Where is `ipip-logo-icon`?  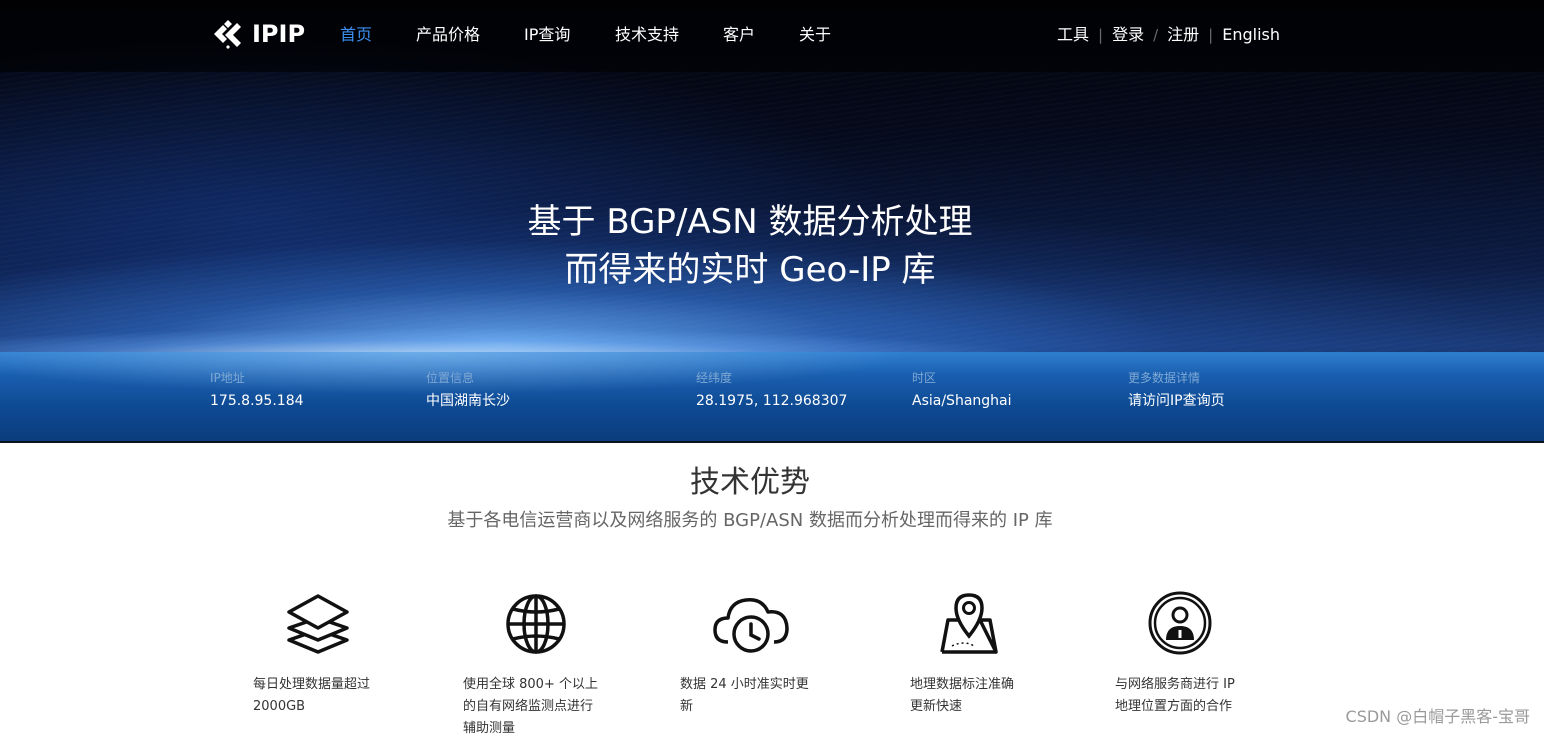
ipip-logo-icon is located at coordinates (227, 34).